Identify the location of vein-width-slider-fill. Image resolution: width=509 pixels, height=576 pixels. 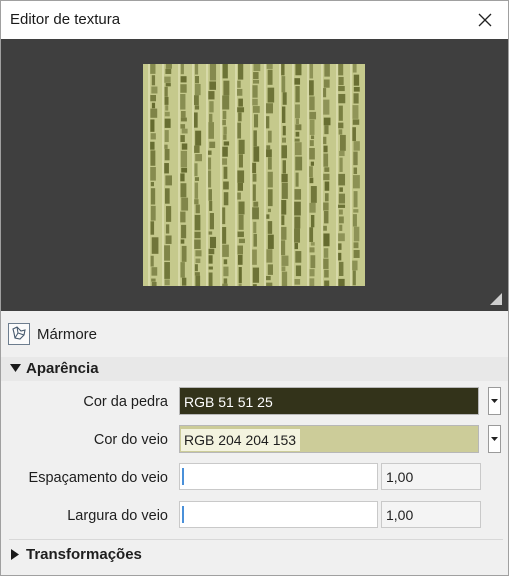
(183, 514).